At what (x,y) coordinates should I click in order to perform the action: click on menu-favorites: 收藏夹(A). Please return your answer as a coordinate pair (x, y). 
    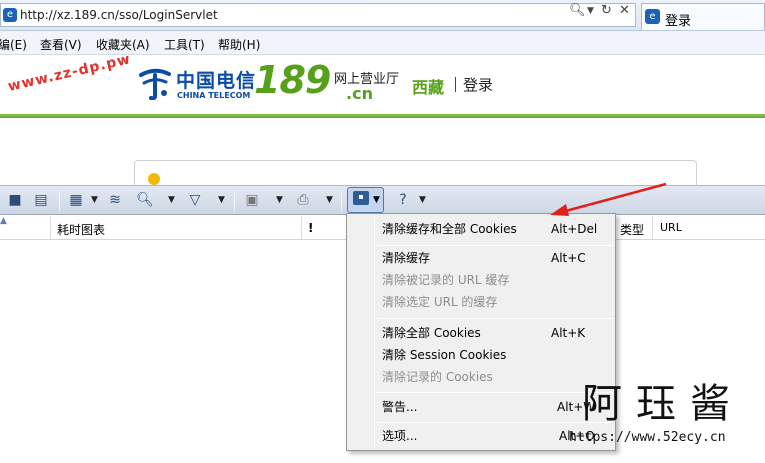
    Looking at the image, I should click on (123, 44).